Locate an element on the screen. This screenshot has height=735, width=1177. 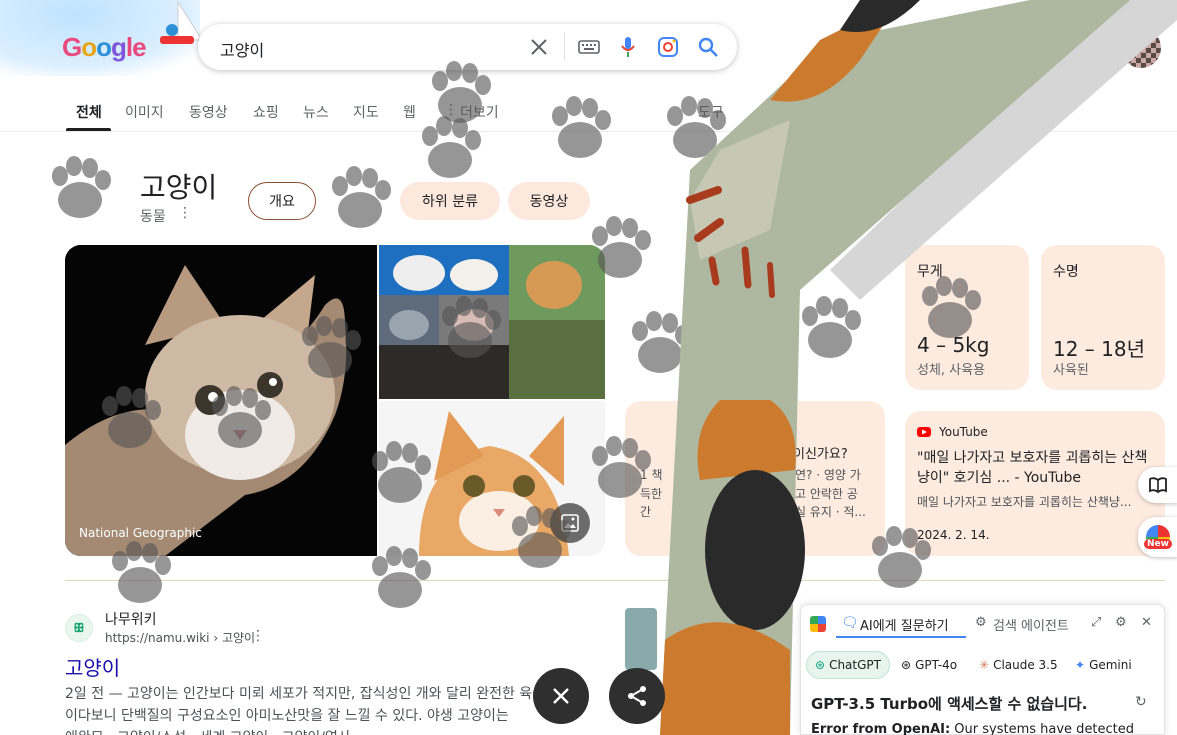
tab-shopping: 쇼핑 is located at coordinates (266, 112).